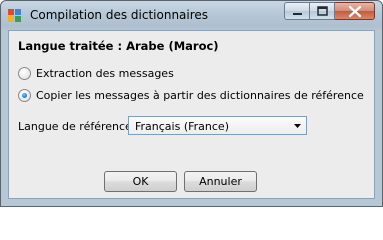 This screenshot has height=240, width=383. Describe the element at coordinates (297, 14) in the screenshot. I see `minimize-icon` at that location.